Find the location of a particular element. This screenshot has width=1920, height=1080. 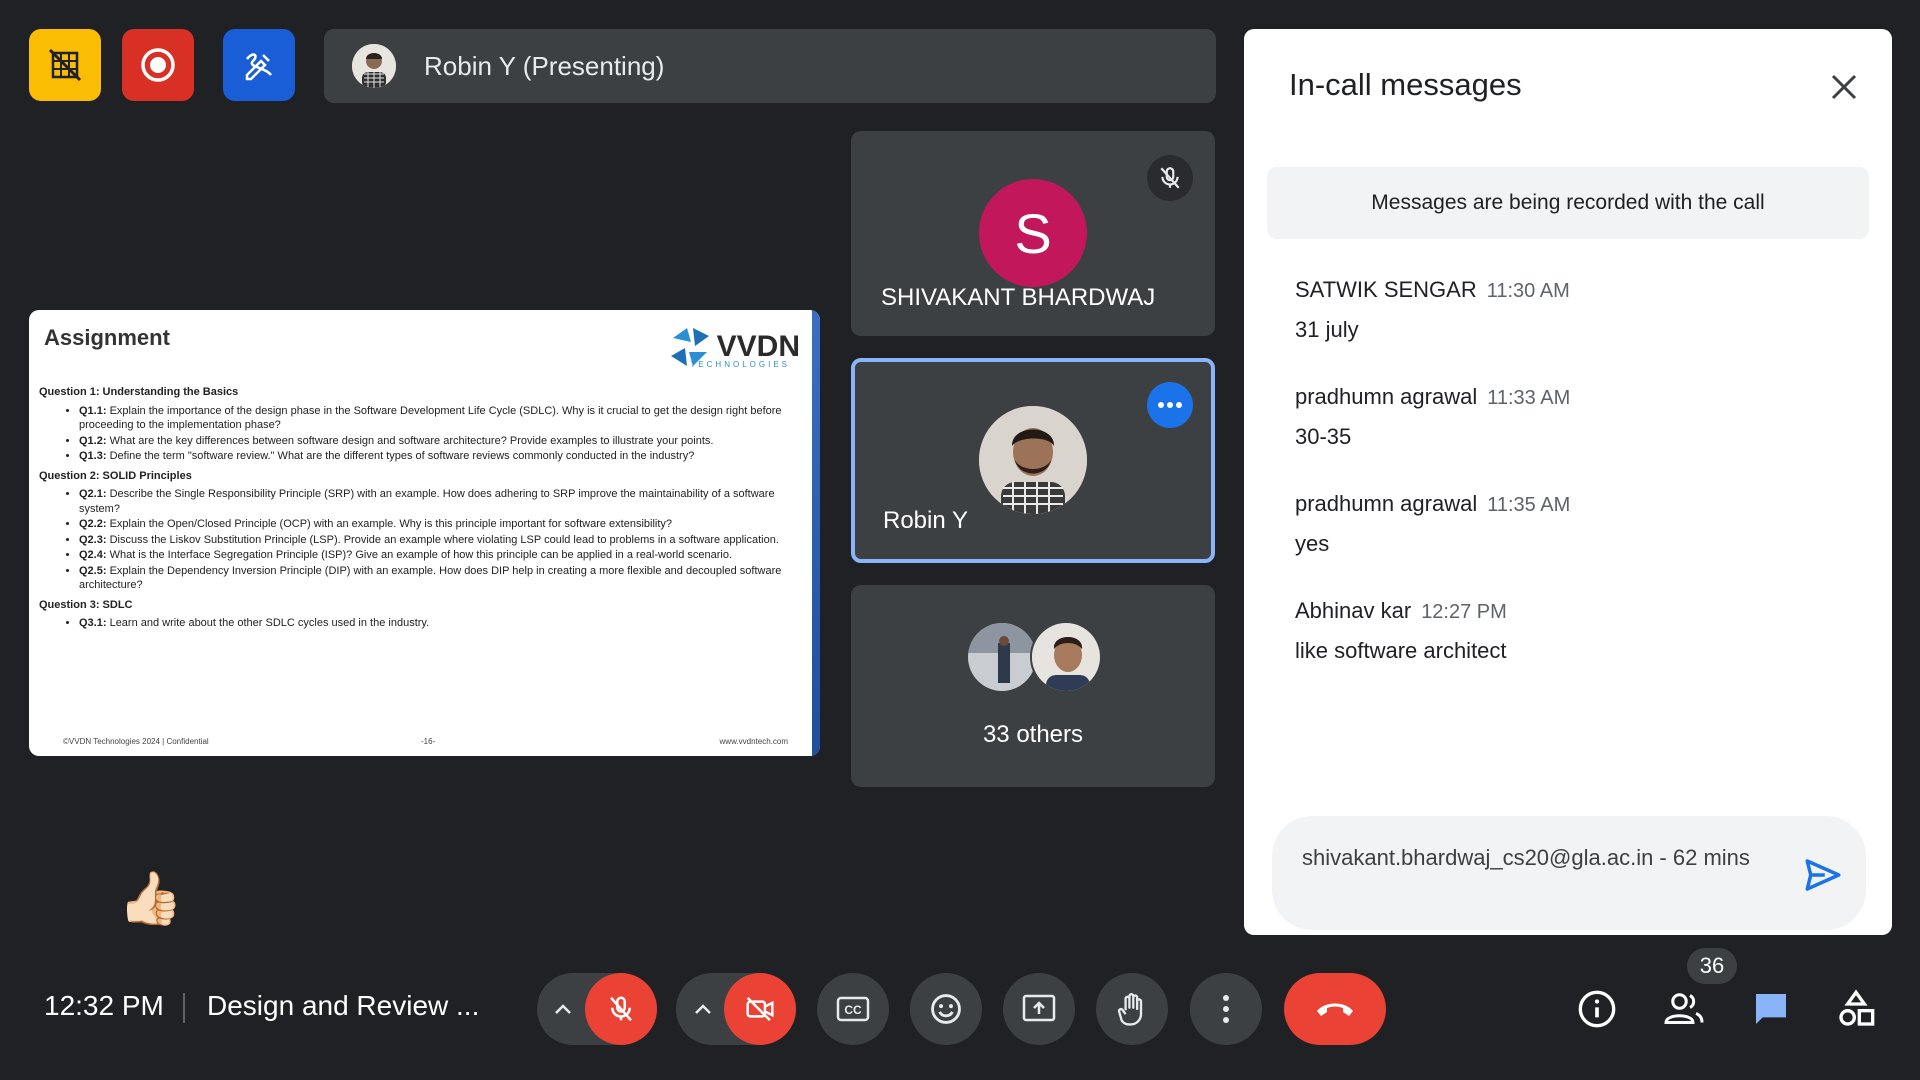

message-sender: SATWIK SENGAR is located at coordinates (1386, 289).